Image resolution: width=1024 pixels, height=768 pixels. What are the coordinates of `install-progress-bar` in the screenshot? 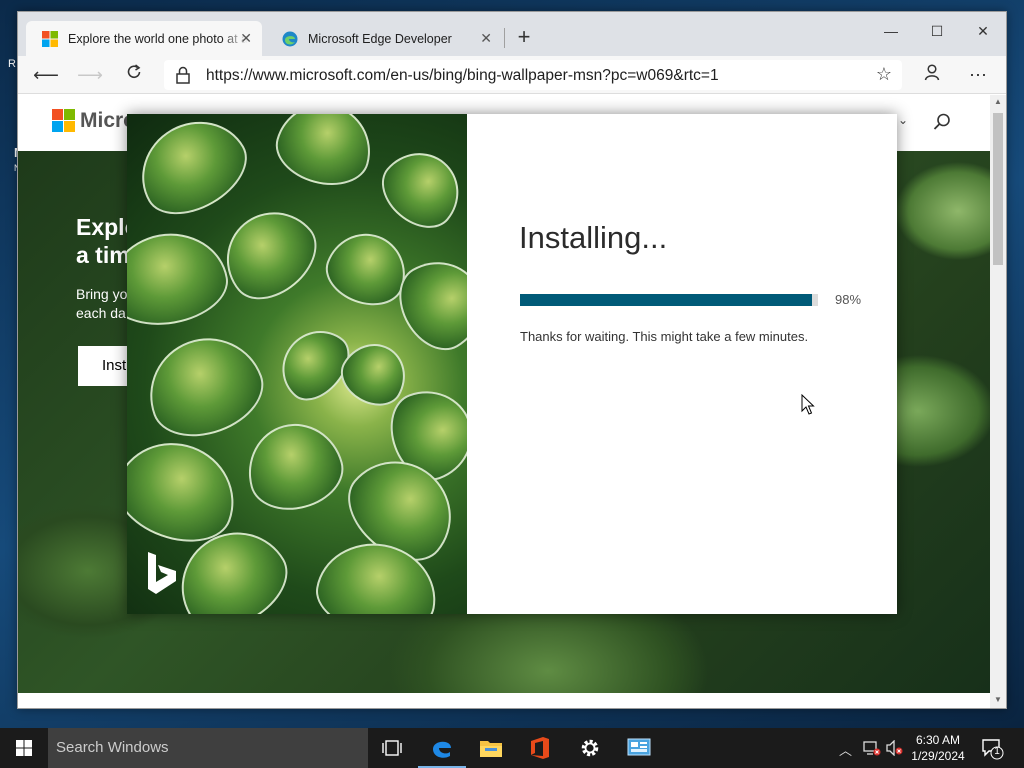 It's located at (669, 300).